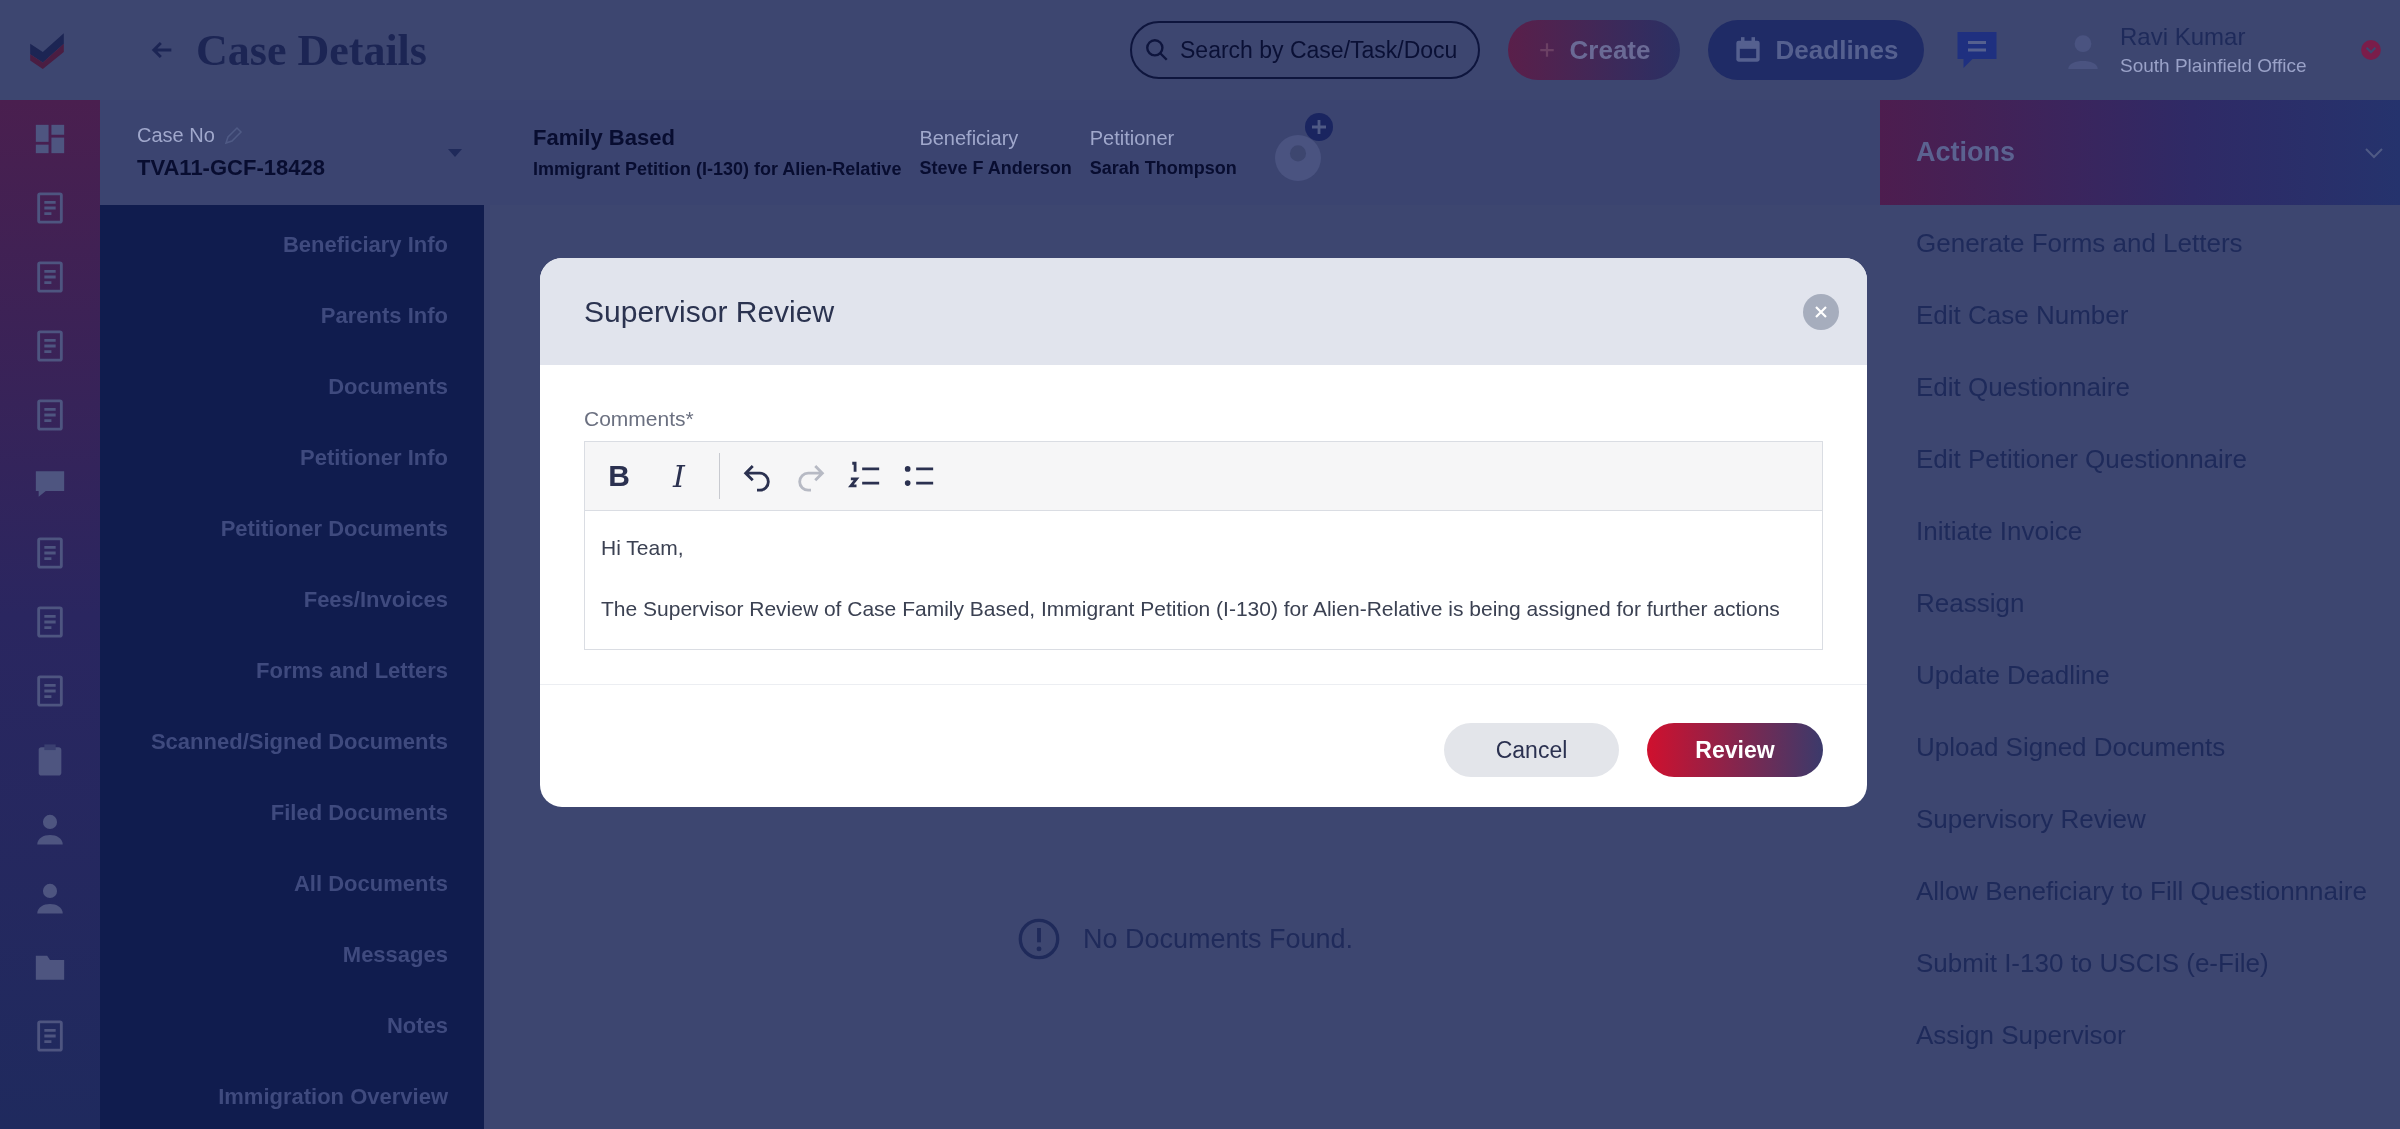 This screenshot has height=1129, width=2400. I want to click on petitioner-name: Sarah Thompson, so click(1163, 168).